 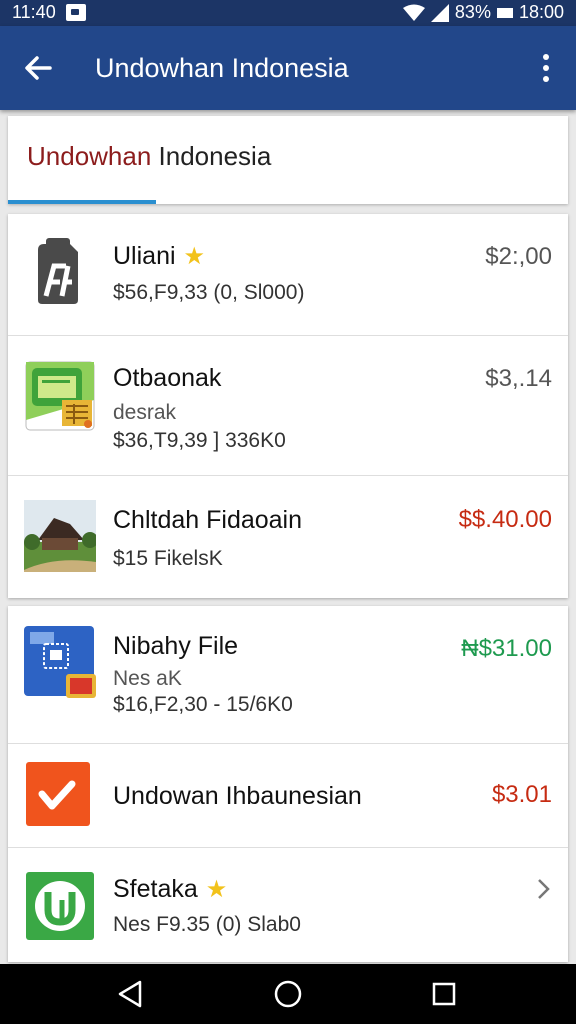 I want to click on tab-indicator, so click(x=82, y=202).